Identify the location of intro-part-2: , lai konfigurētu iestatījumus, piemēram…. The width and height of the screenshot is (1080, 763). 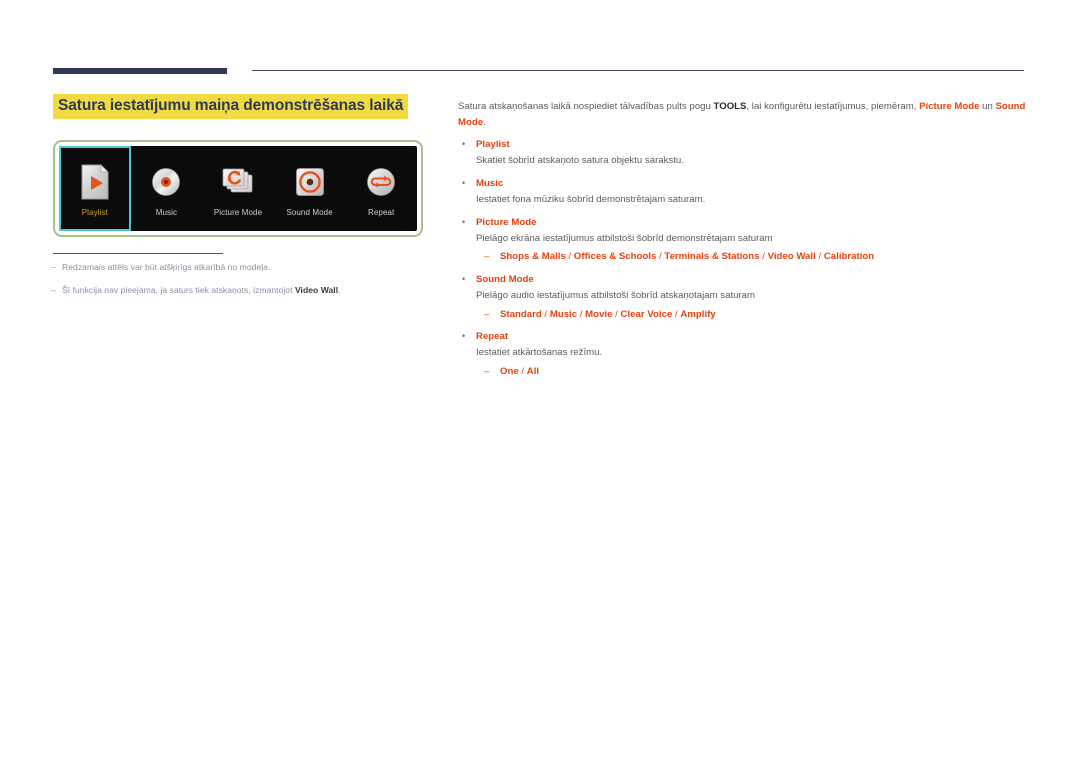
(833, 106).